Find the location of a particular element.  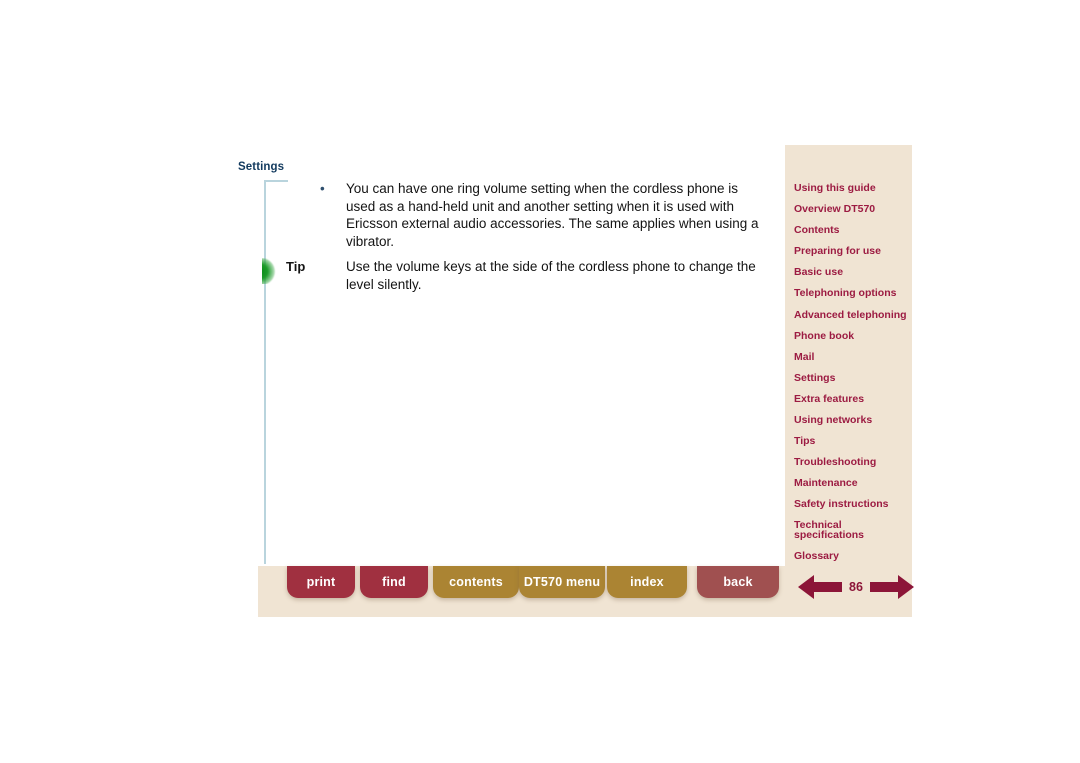

left-margin-rule-cap is located at coordinates (276, 181).